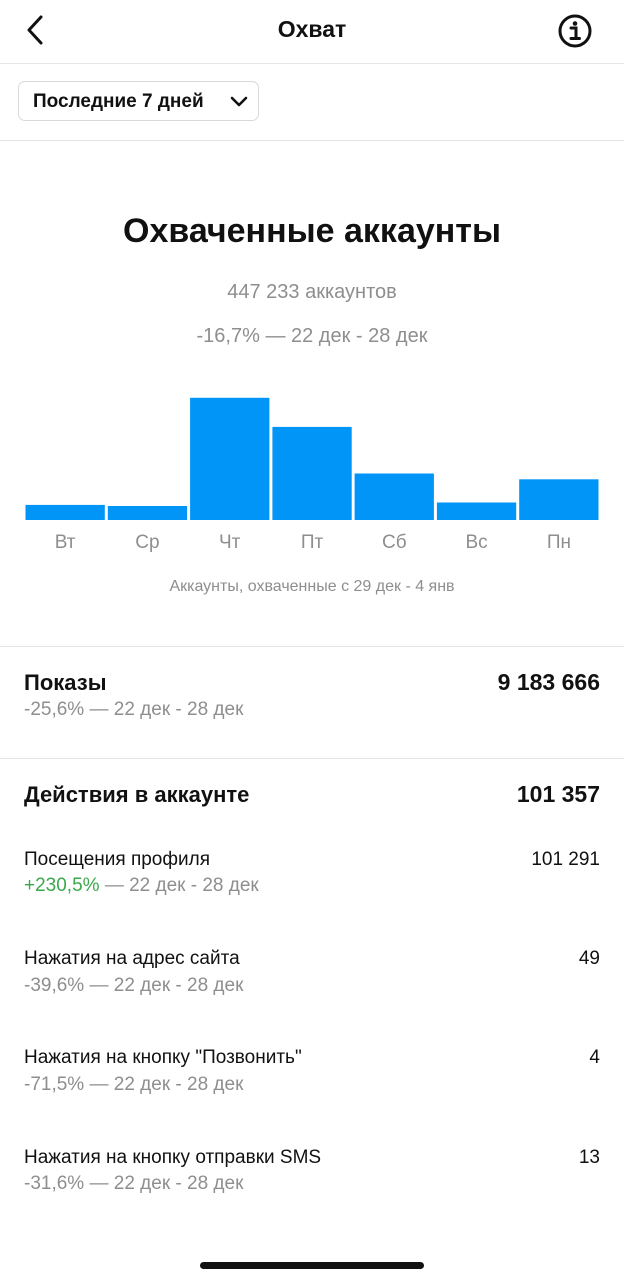 Image resolution: width=624 pixels, height=1280 pixels. Describe the element at coordinates (575, 31) in the screenshot. I see `info-icon` at that location.